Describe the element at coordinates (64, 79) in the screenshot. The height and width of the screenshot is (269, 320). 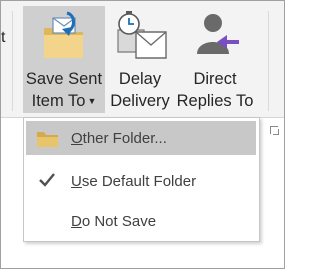
I see `save-sent-label-line1: Save Sent` at that location.